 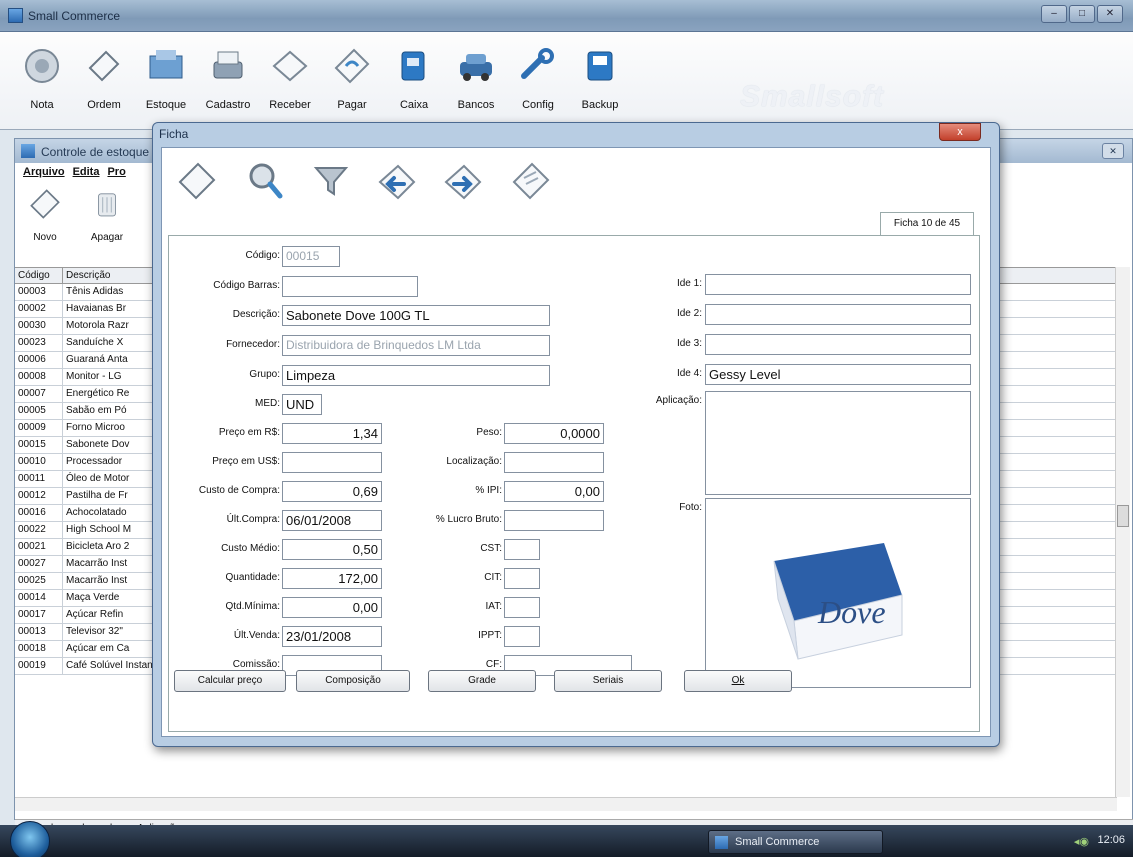 I want to click on dialog-toolbar, so click(x=576, y=188).